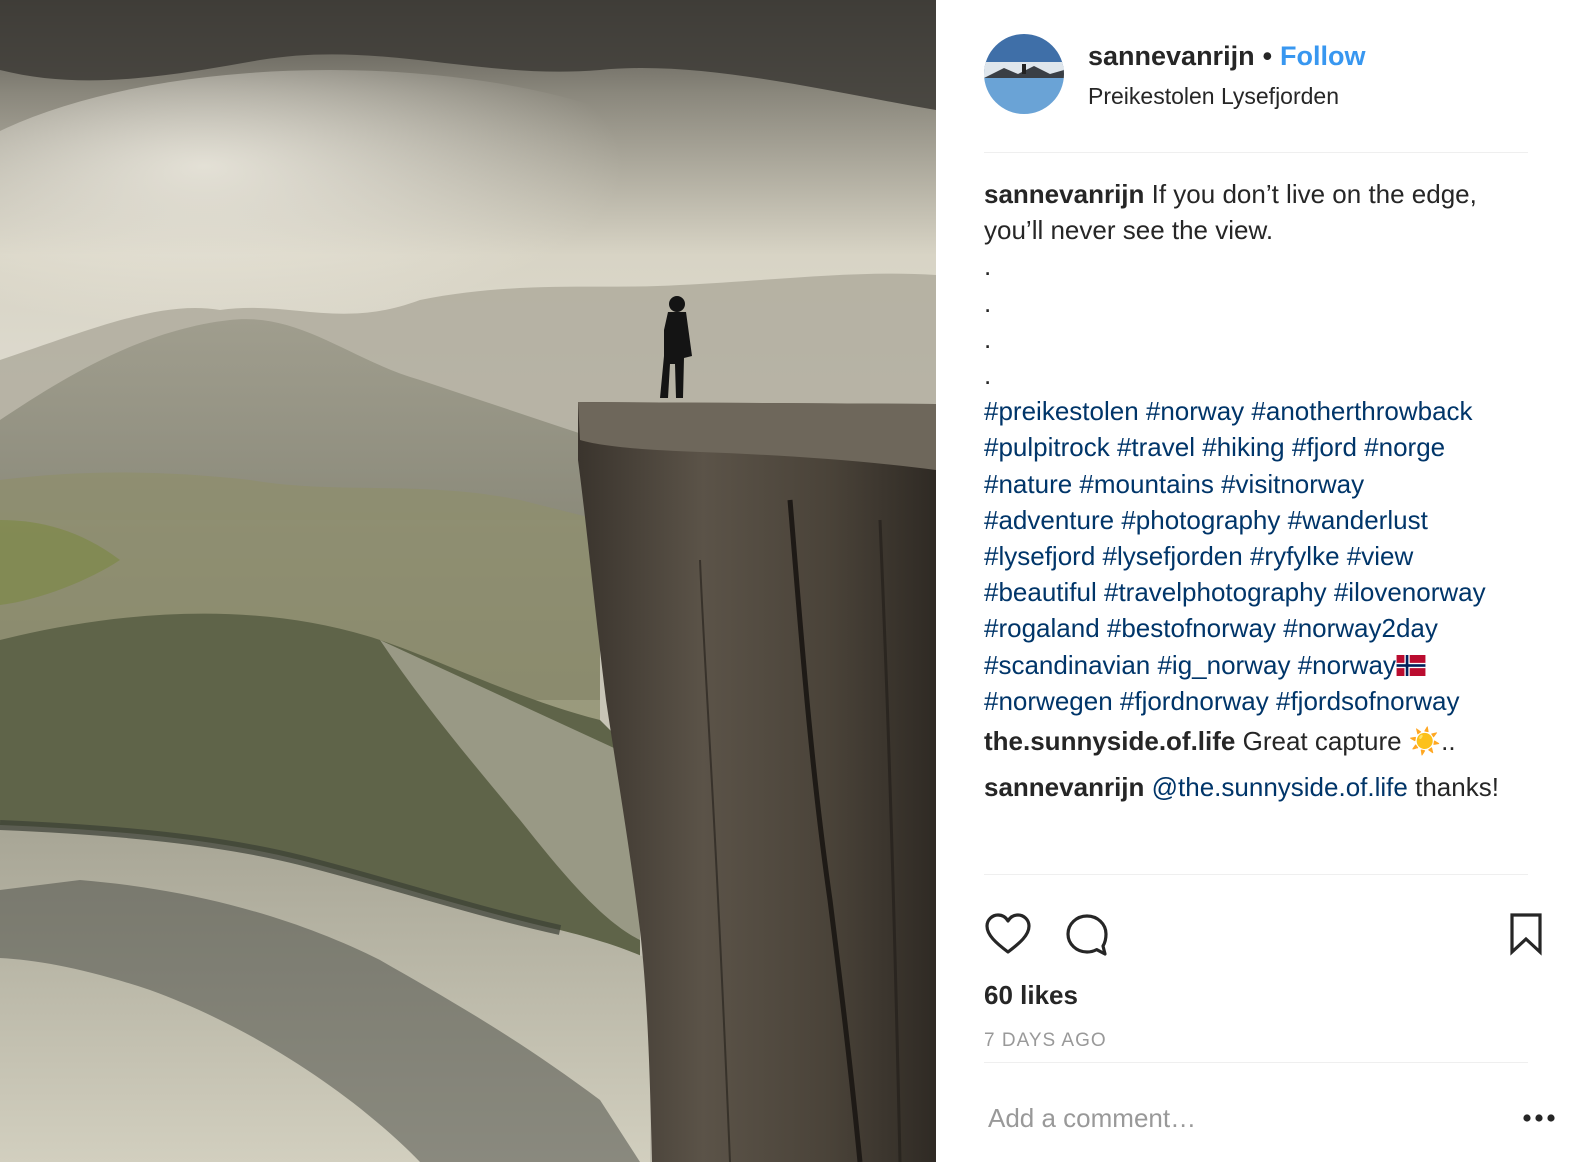 The height and width of the screenshot is (1162, 1594). What do you see at coordinates (1358, 520) in the screenshot?
I see `hashtag-link: #wanderlust` at bounding box center [1358, 520].